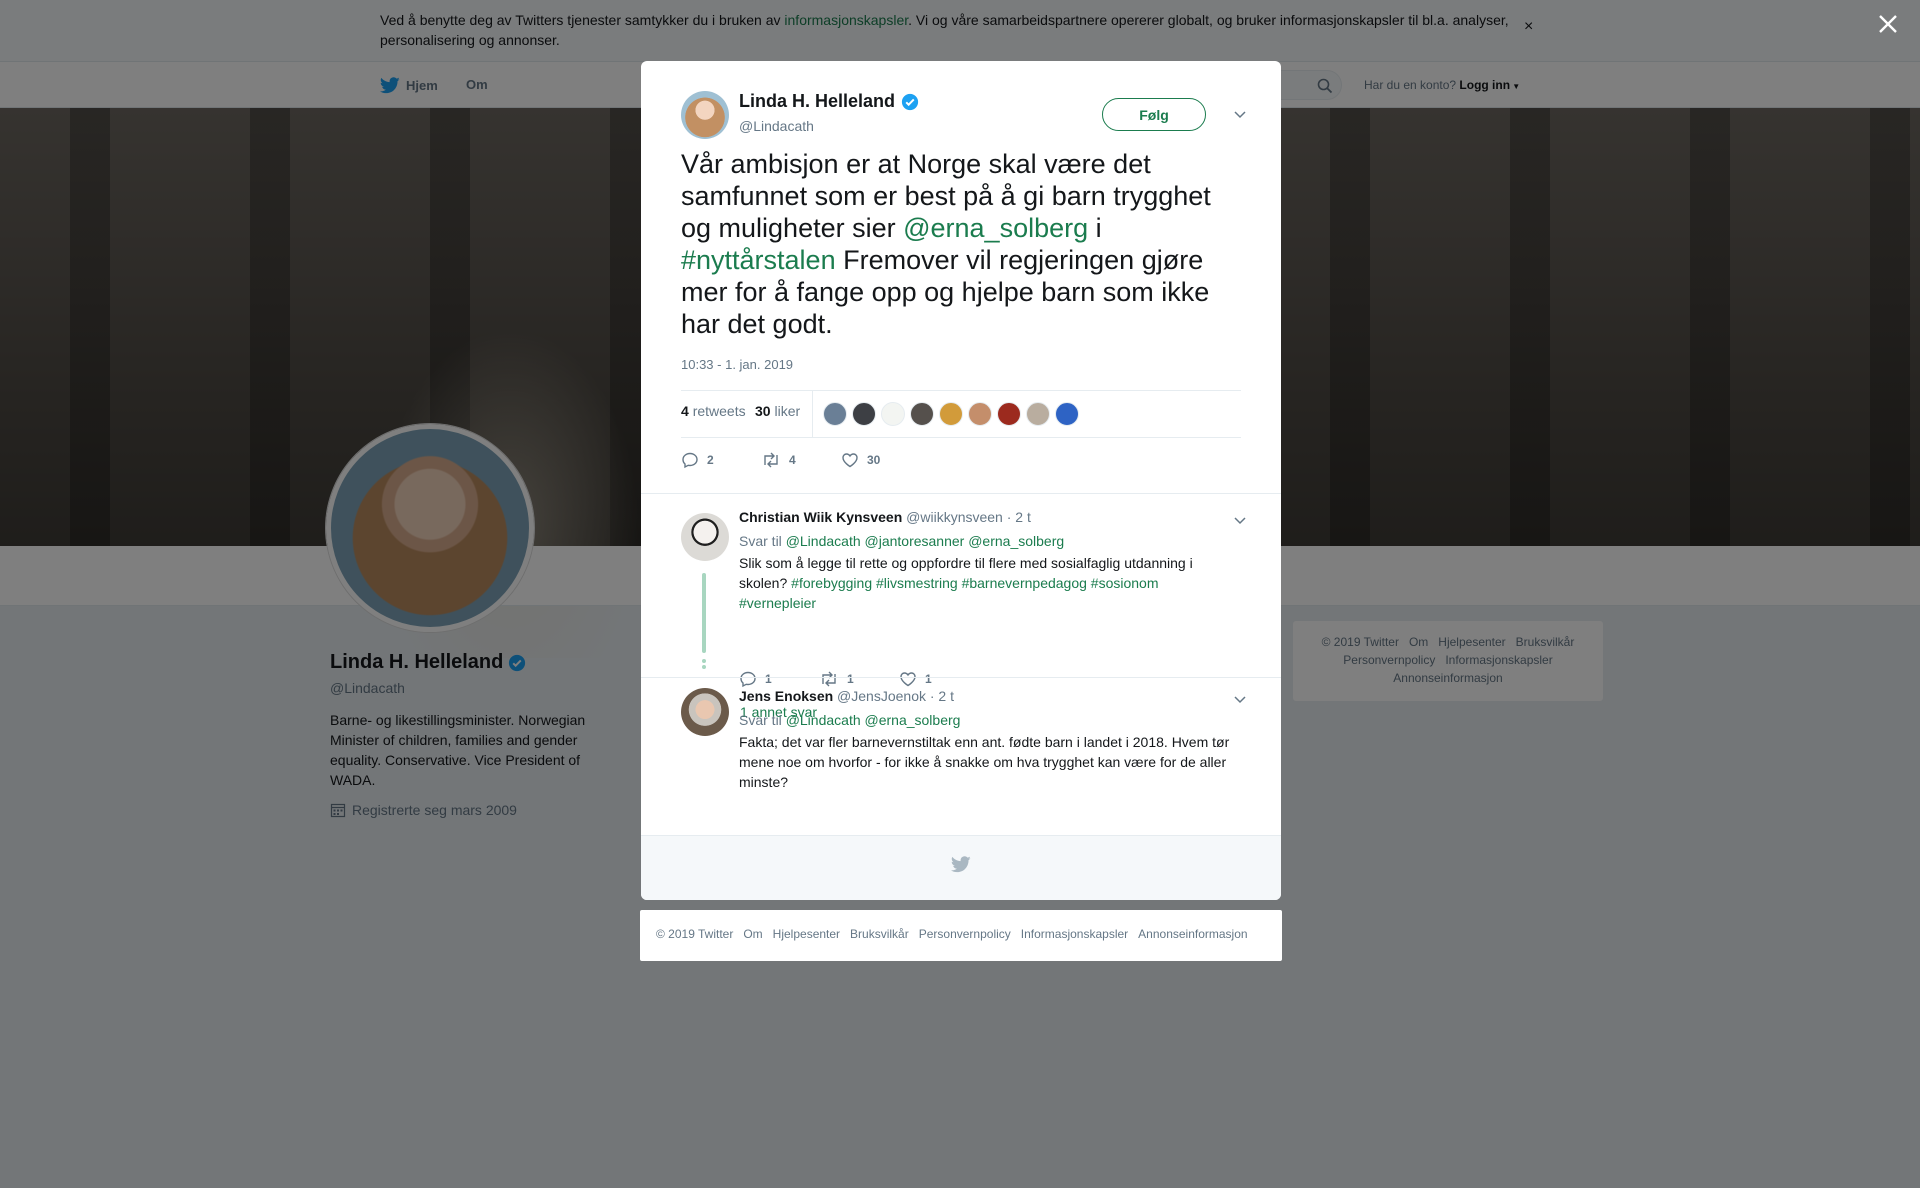 This screenshot has width=1920, height=1188. What do you see at coordinates (927, 679) in the screenshot?
I see `like-button: 1` at bounding box center [927, 679].